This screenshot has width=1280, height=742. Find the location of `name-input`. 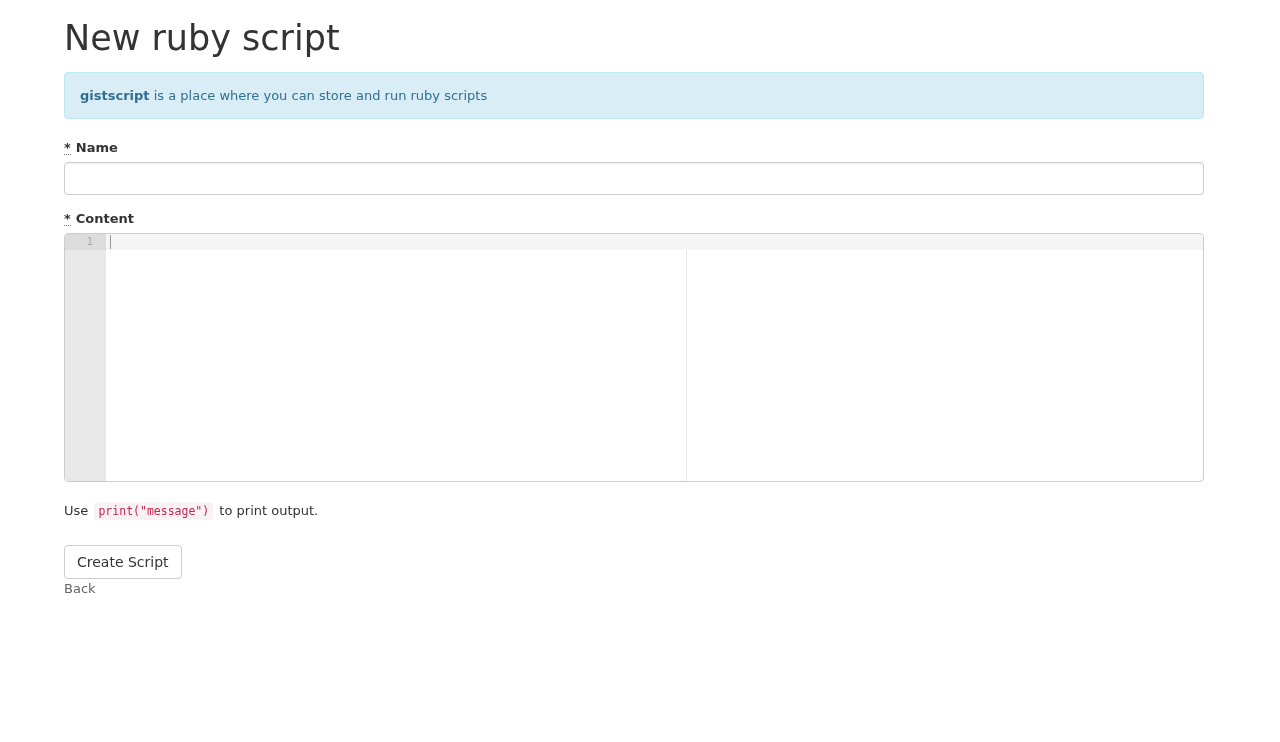

name-input is located at coordinates (634, 178).